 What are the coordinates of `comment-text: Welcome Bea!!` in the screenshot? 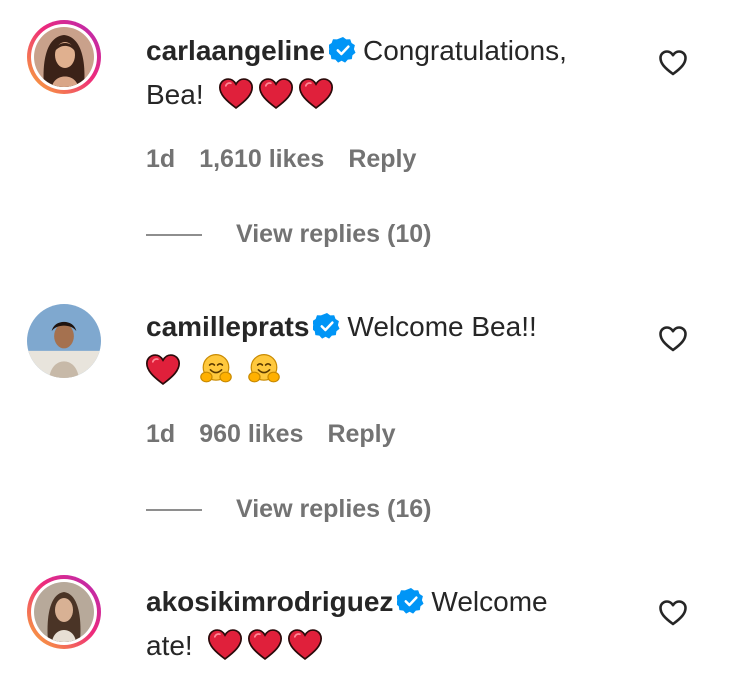 It's located at (442, 326).